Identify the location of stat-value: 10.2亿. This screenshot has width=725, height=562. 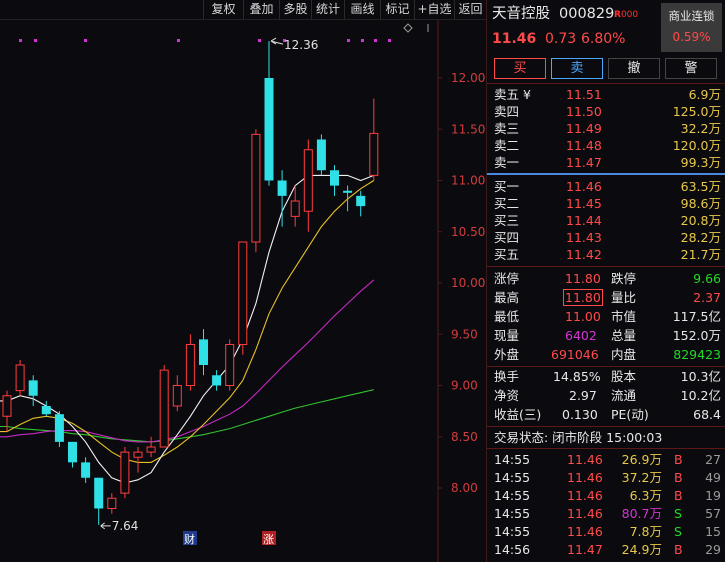
(700, 395).